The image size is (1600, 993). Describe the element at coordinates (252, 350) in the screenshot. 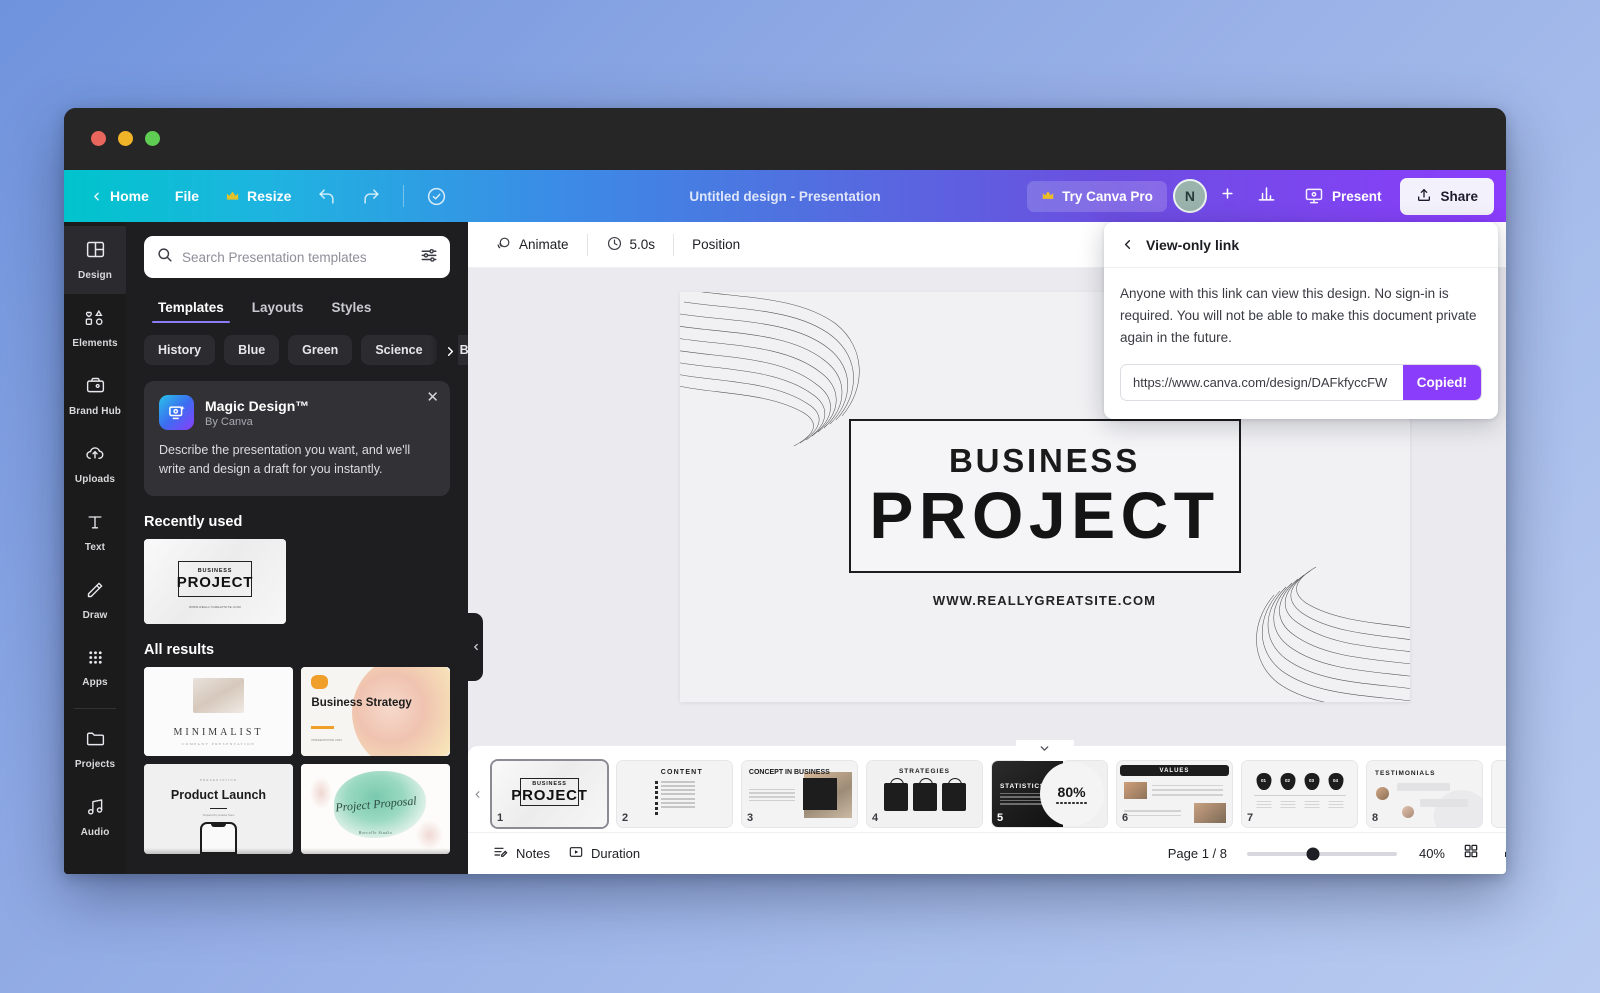

I see `chip-blue: Blue` at that location.